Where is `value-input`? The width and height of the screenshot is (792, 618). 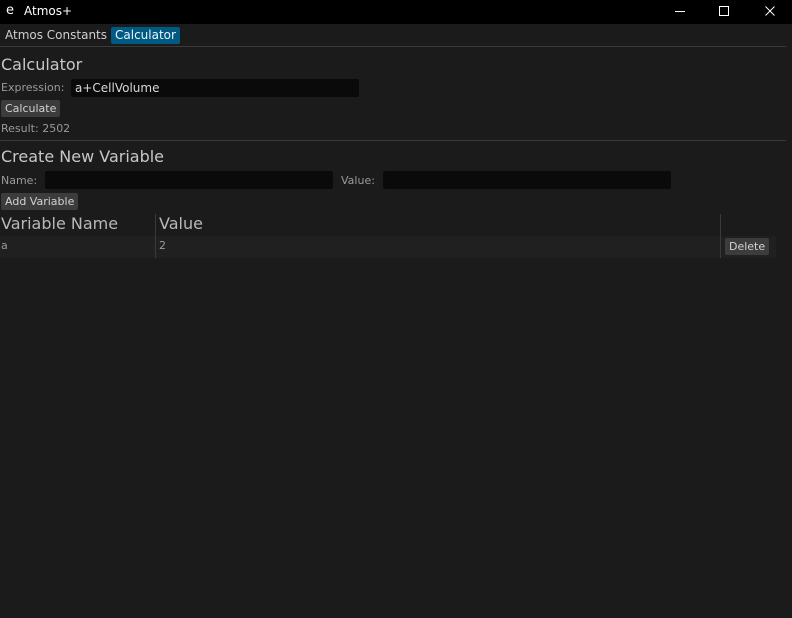 value-input is located at coordinates (527, 180).